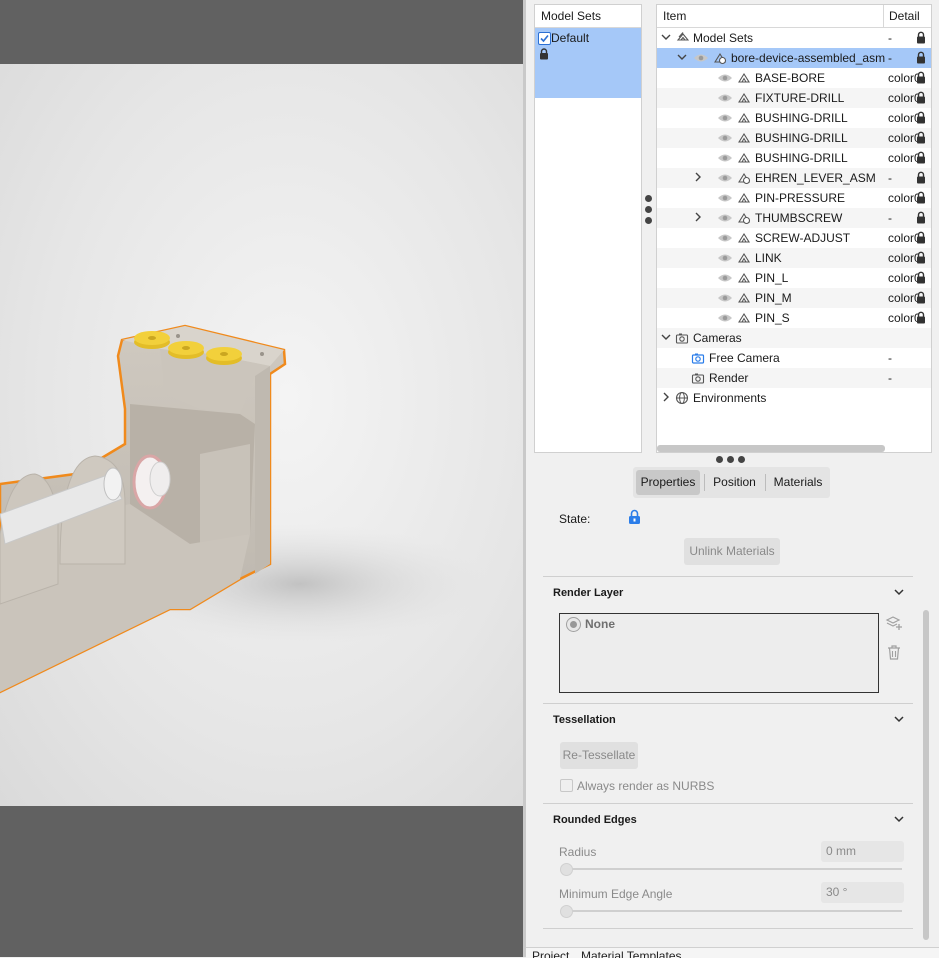 Image resolution: width=939 pixels, height=958 pixels. I want to click on add-layer-icon, so click(894, 623).